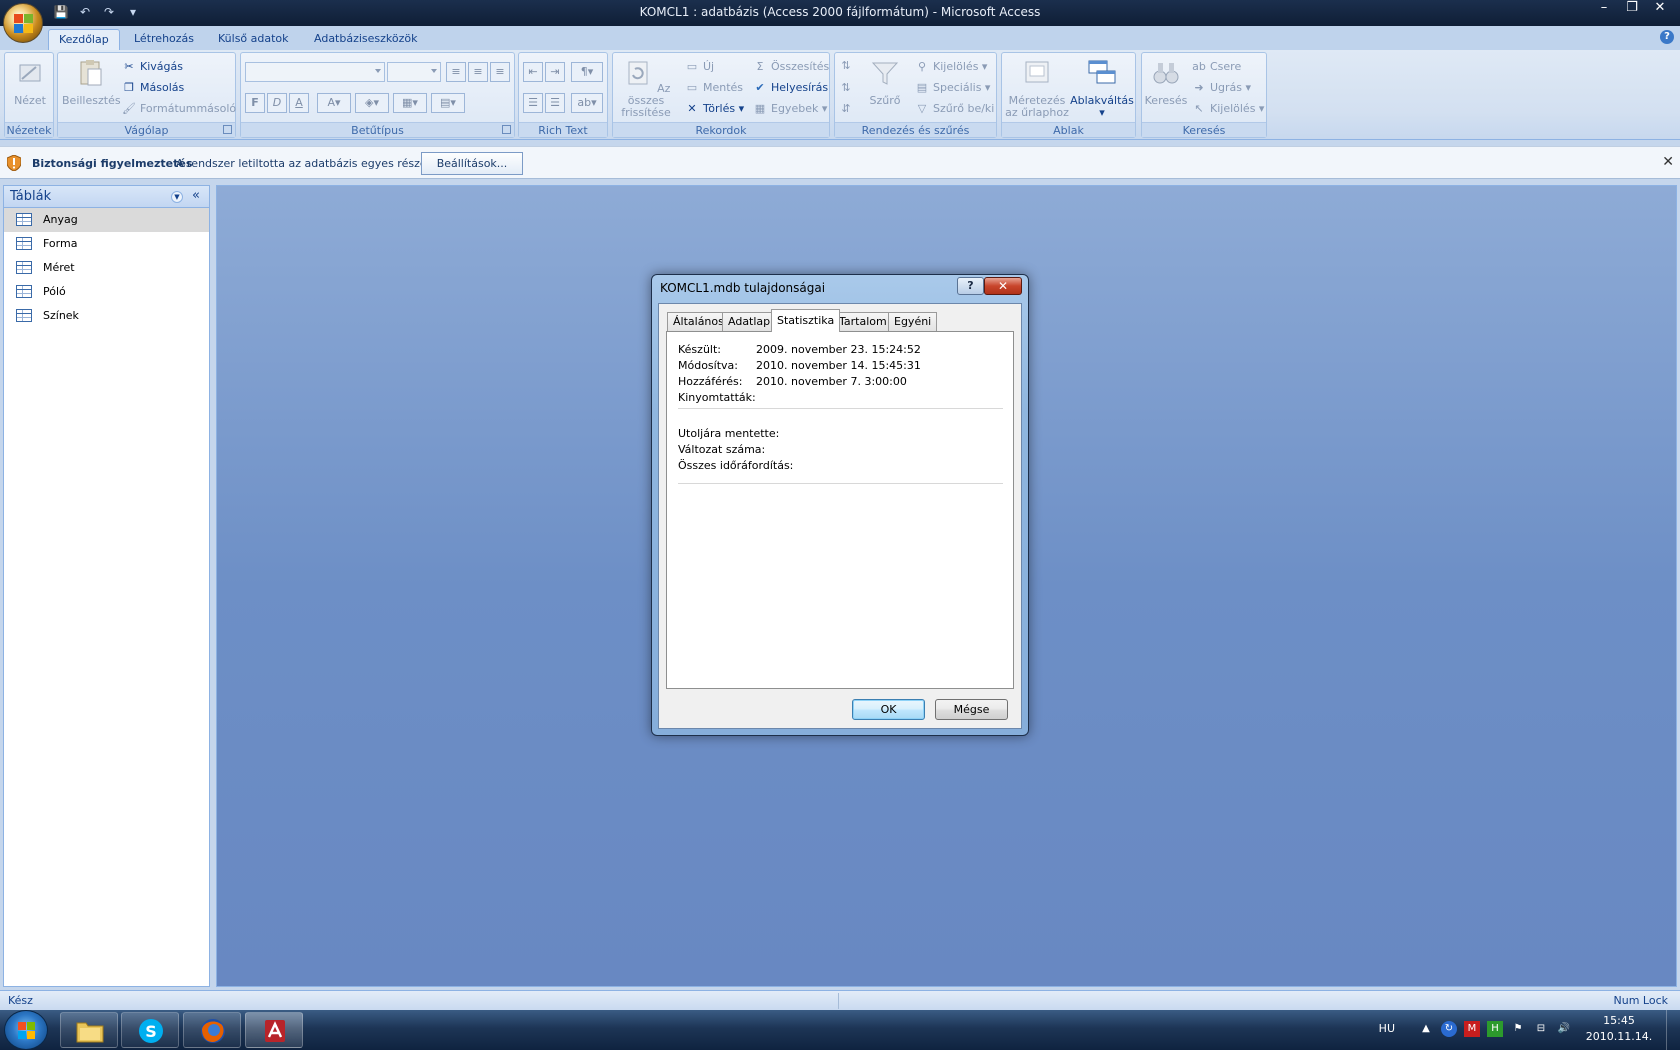 This screenshot has width=1680, height=1050. Describe the element at coordinates (106, 316) in the screenshot. I see `nav-item-szinek: Színek` at that location.